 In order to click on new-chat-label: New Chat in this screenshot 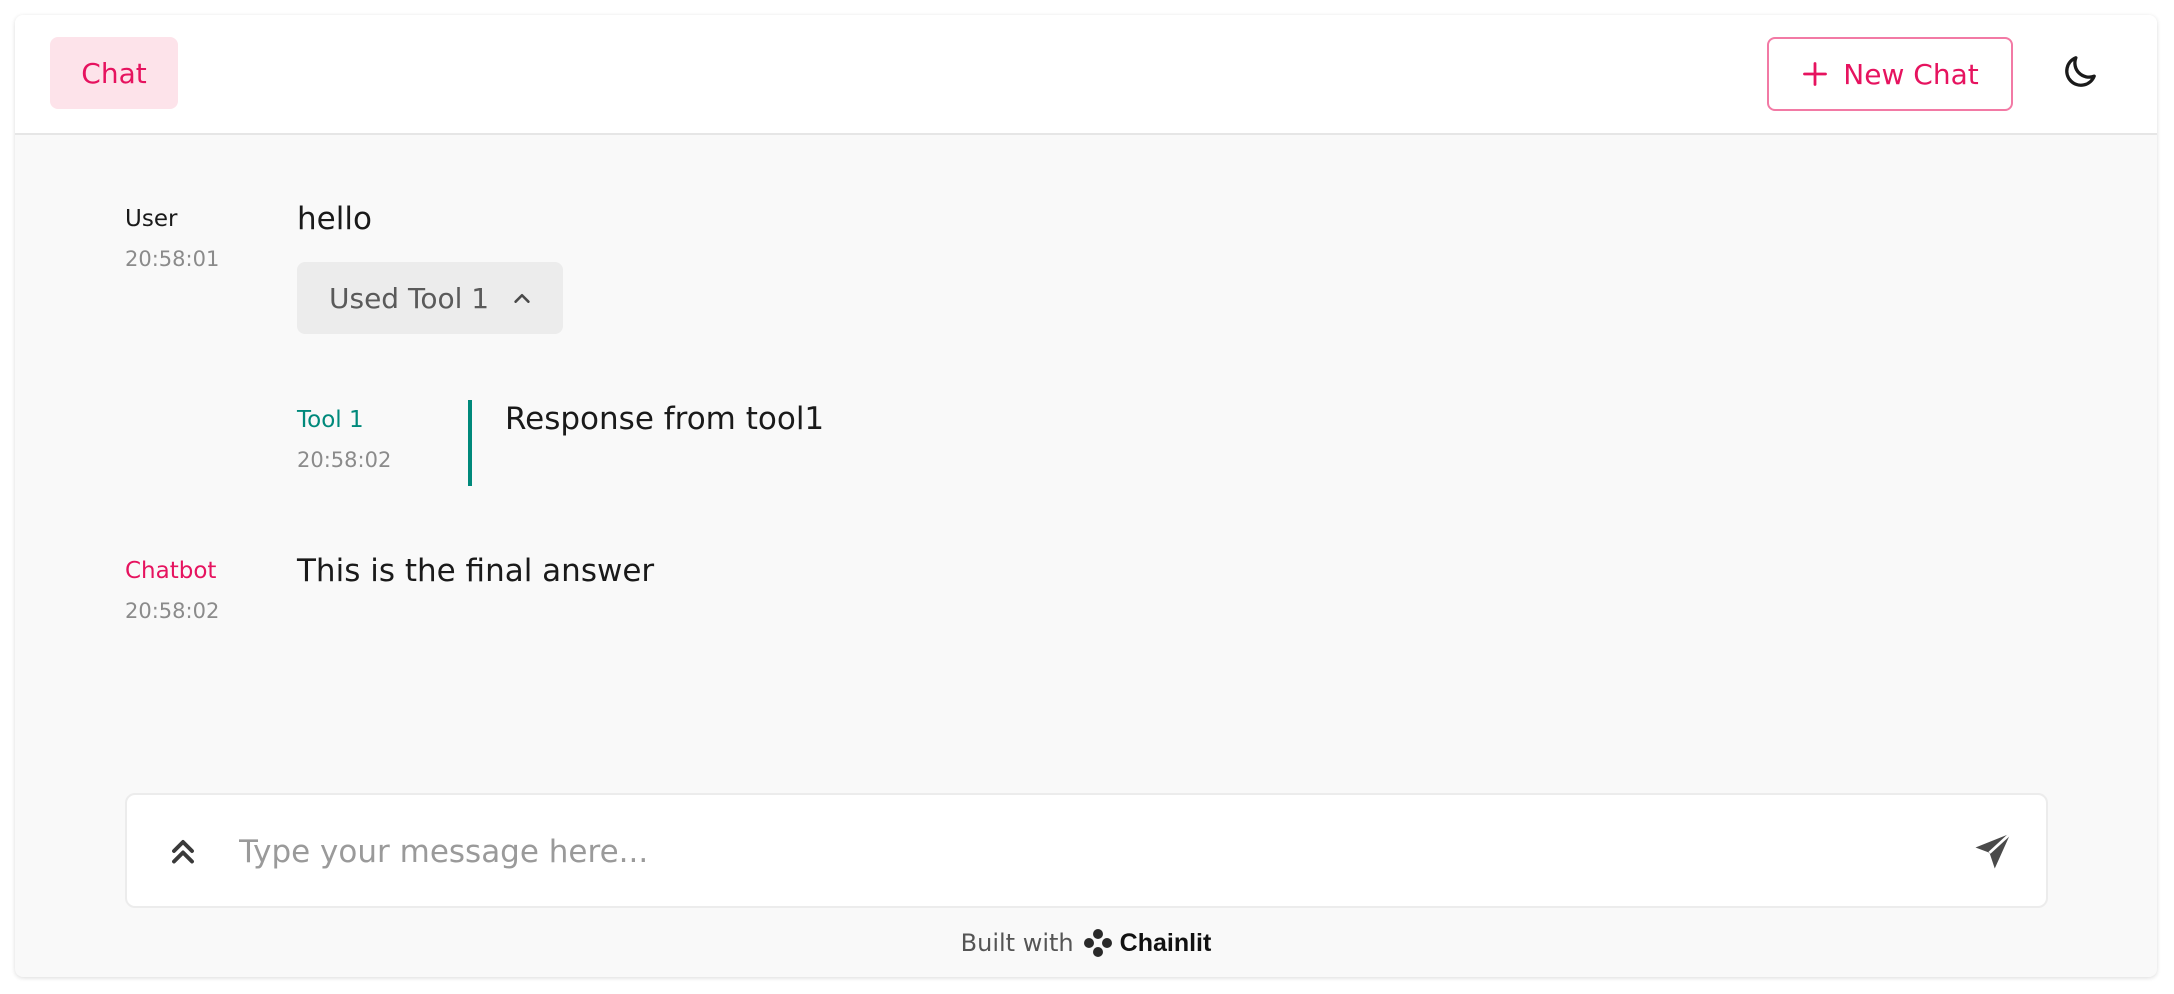, I will do `click(1911, 74)`.